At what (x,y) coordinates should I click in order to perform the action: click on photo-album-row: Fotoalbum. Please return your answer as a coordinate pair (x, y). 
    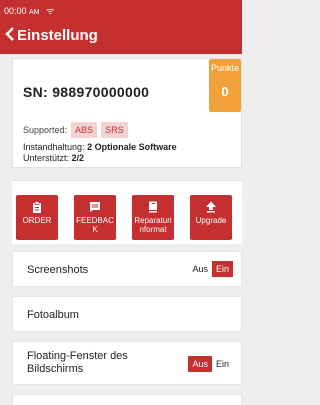
    Looking at the image, I should click on (127, 314).